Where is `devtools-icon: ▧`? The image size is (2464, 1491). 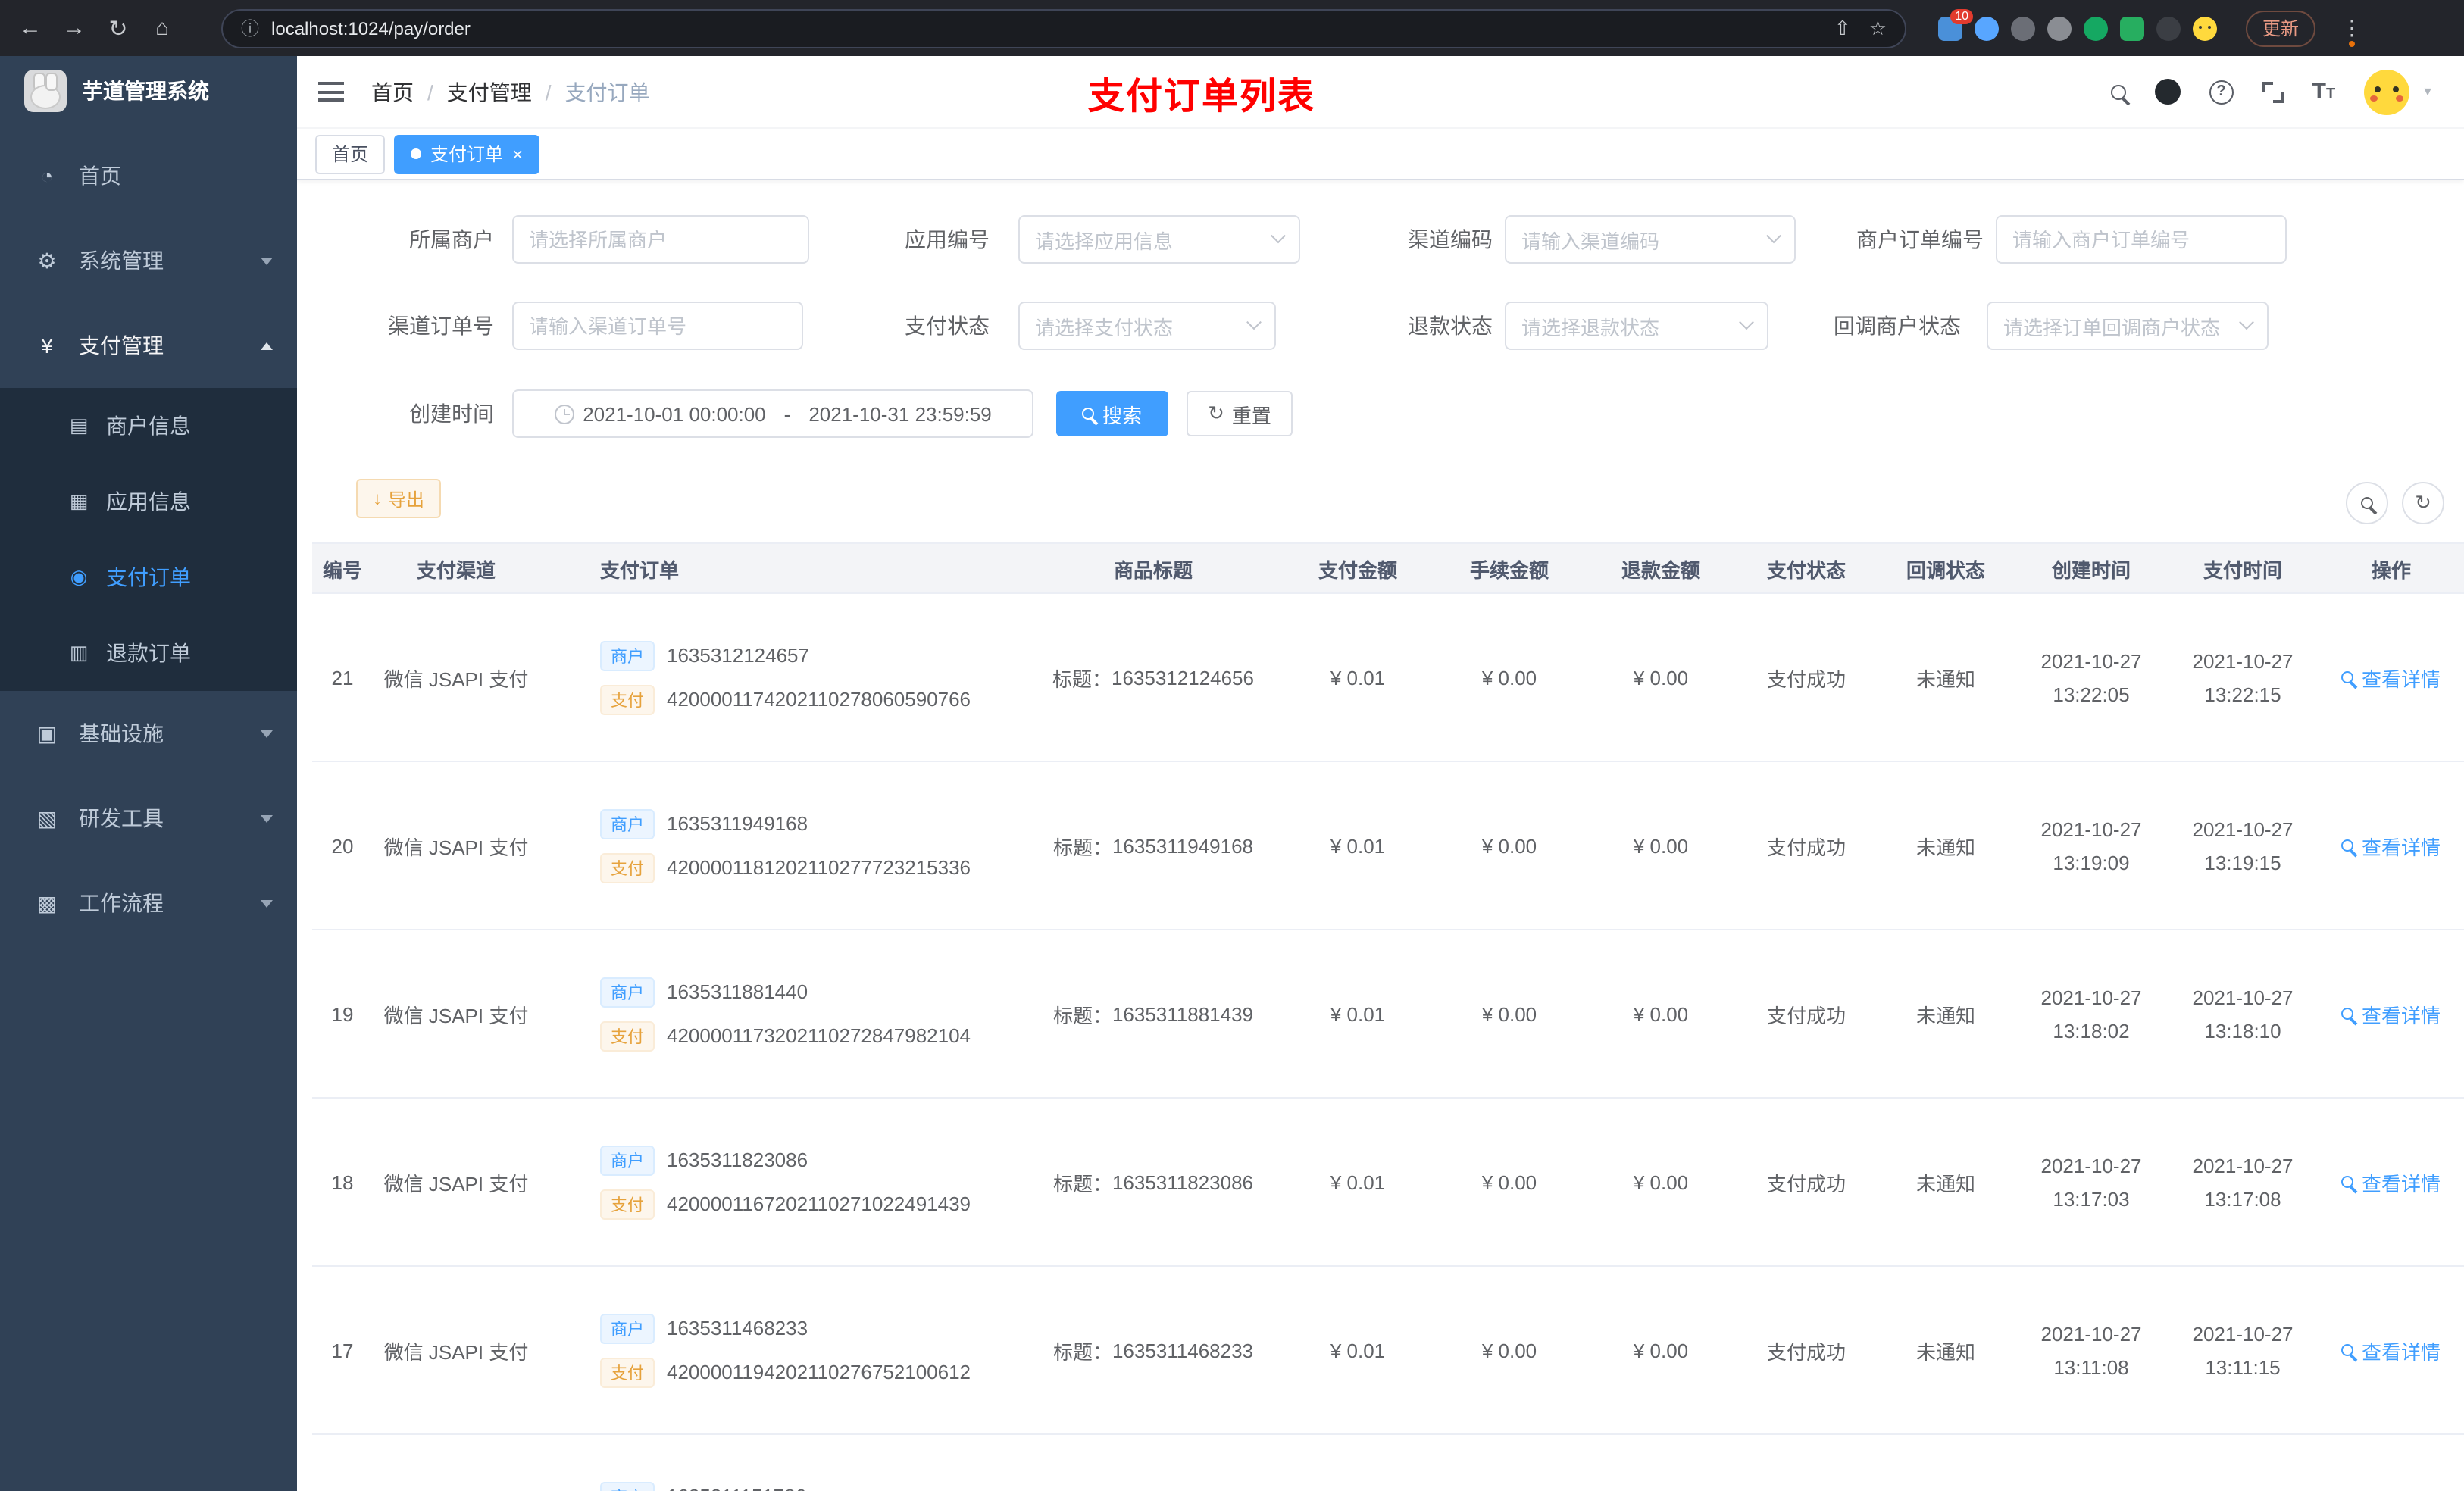
devtools-icon: ▧ is located at coordinates (47, 817).